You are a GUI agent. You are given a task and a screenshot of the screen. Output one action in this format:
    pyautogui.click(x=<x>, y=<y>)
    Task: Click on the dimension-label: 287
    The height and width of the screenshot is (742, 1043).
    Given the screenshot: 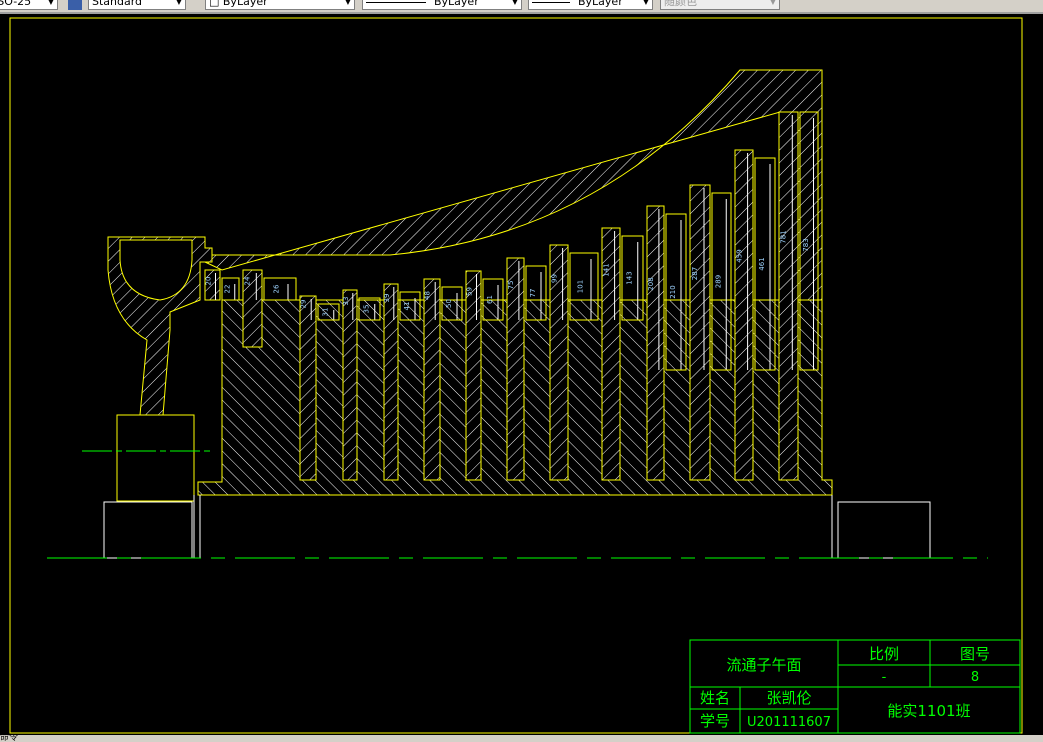 What is the action you would take?
    pyautogui.click(x=695, y=273)
    